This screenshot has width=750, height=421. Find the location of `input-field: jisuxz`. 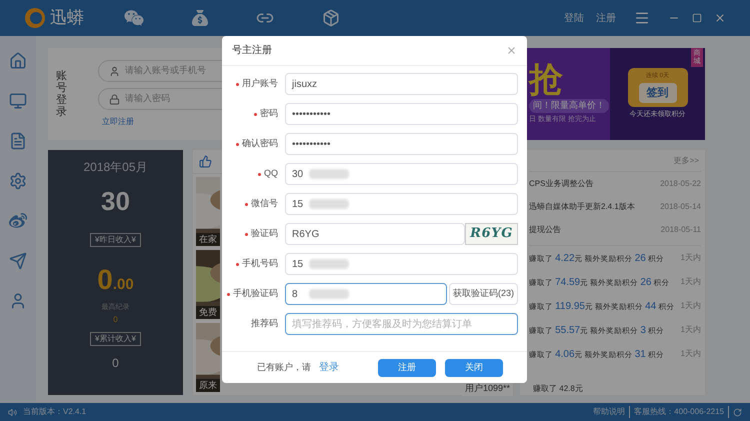

input-field: jisuxz is located at coordinates (401, 84).